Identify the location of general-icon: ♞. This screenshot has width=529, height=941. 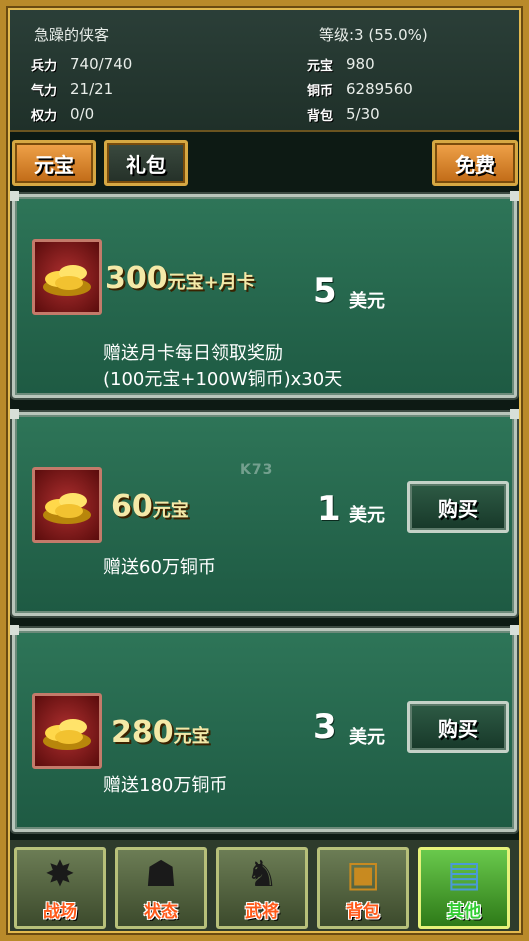
(262, 874).